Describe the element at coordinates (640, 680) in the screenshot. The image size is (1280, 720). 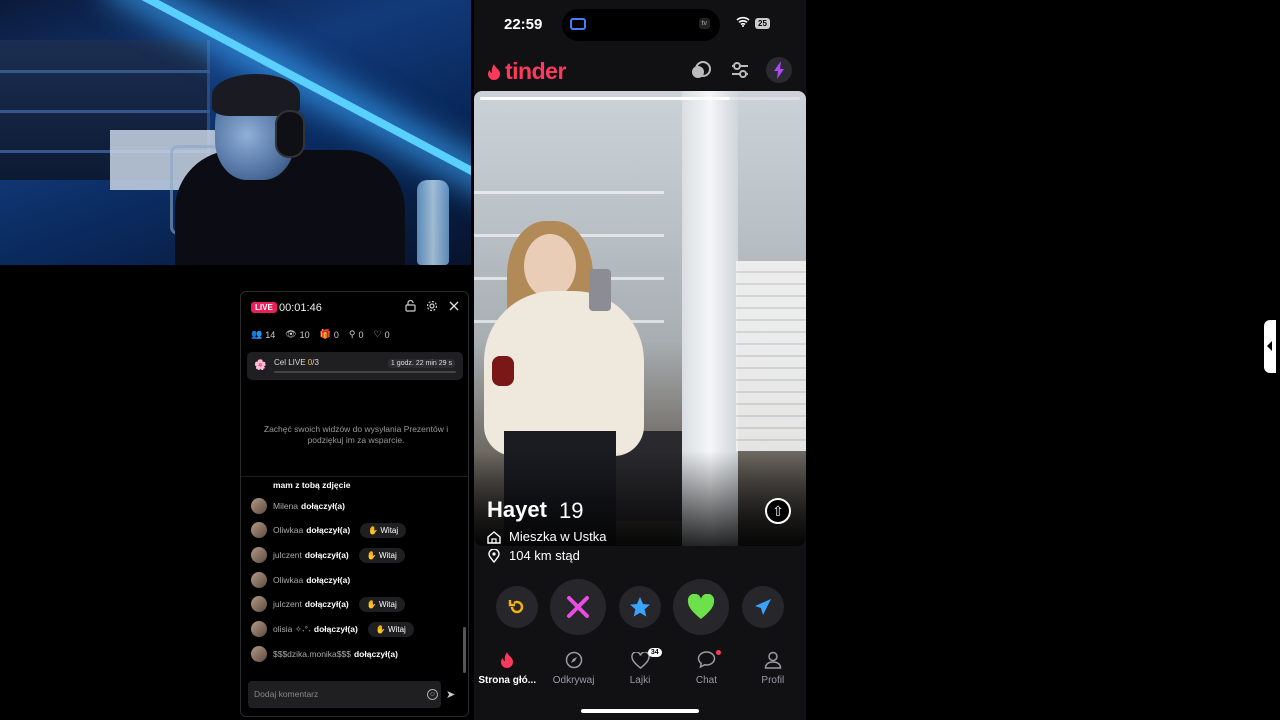
I see `nav-label: Lajki` at that location.